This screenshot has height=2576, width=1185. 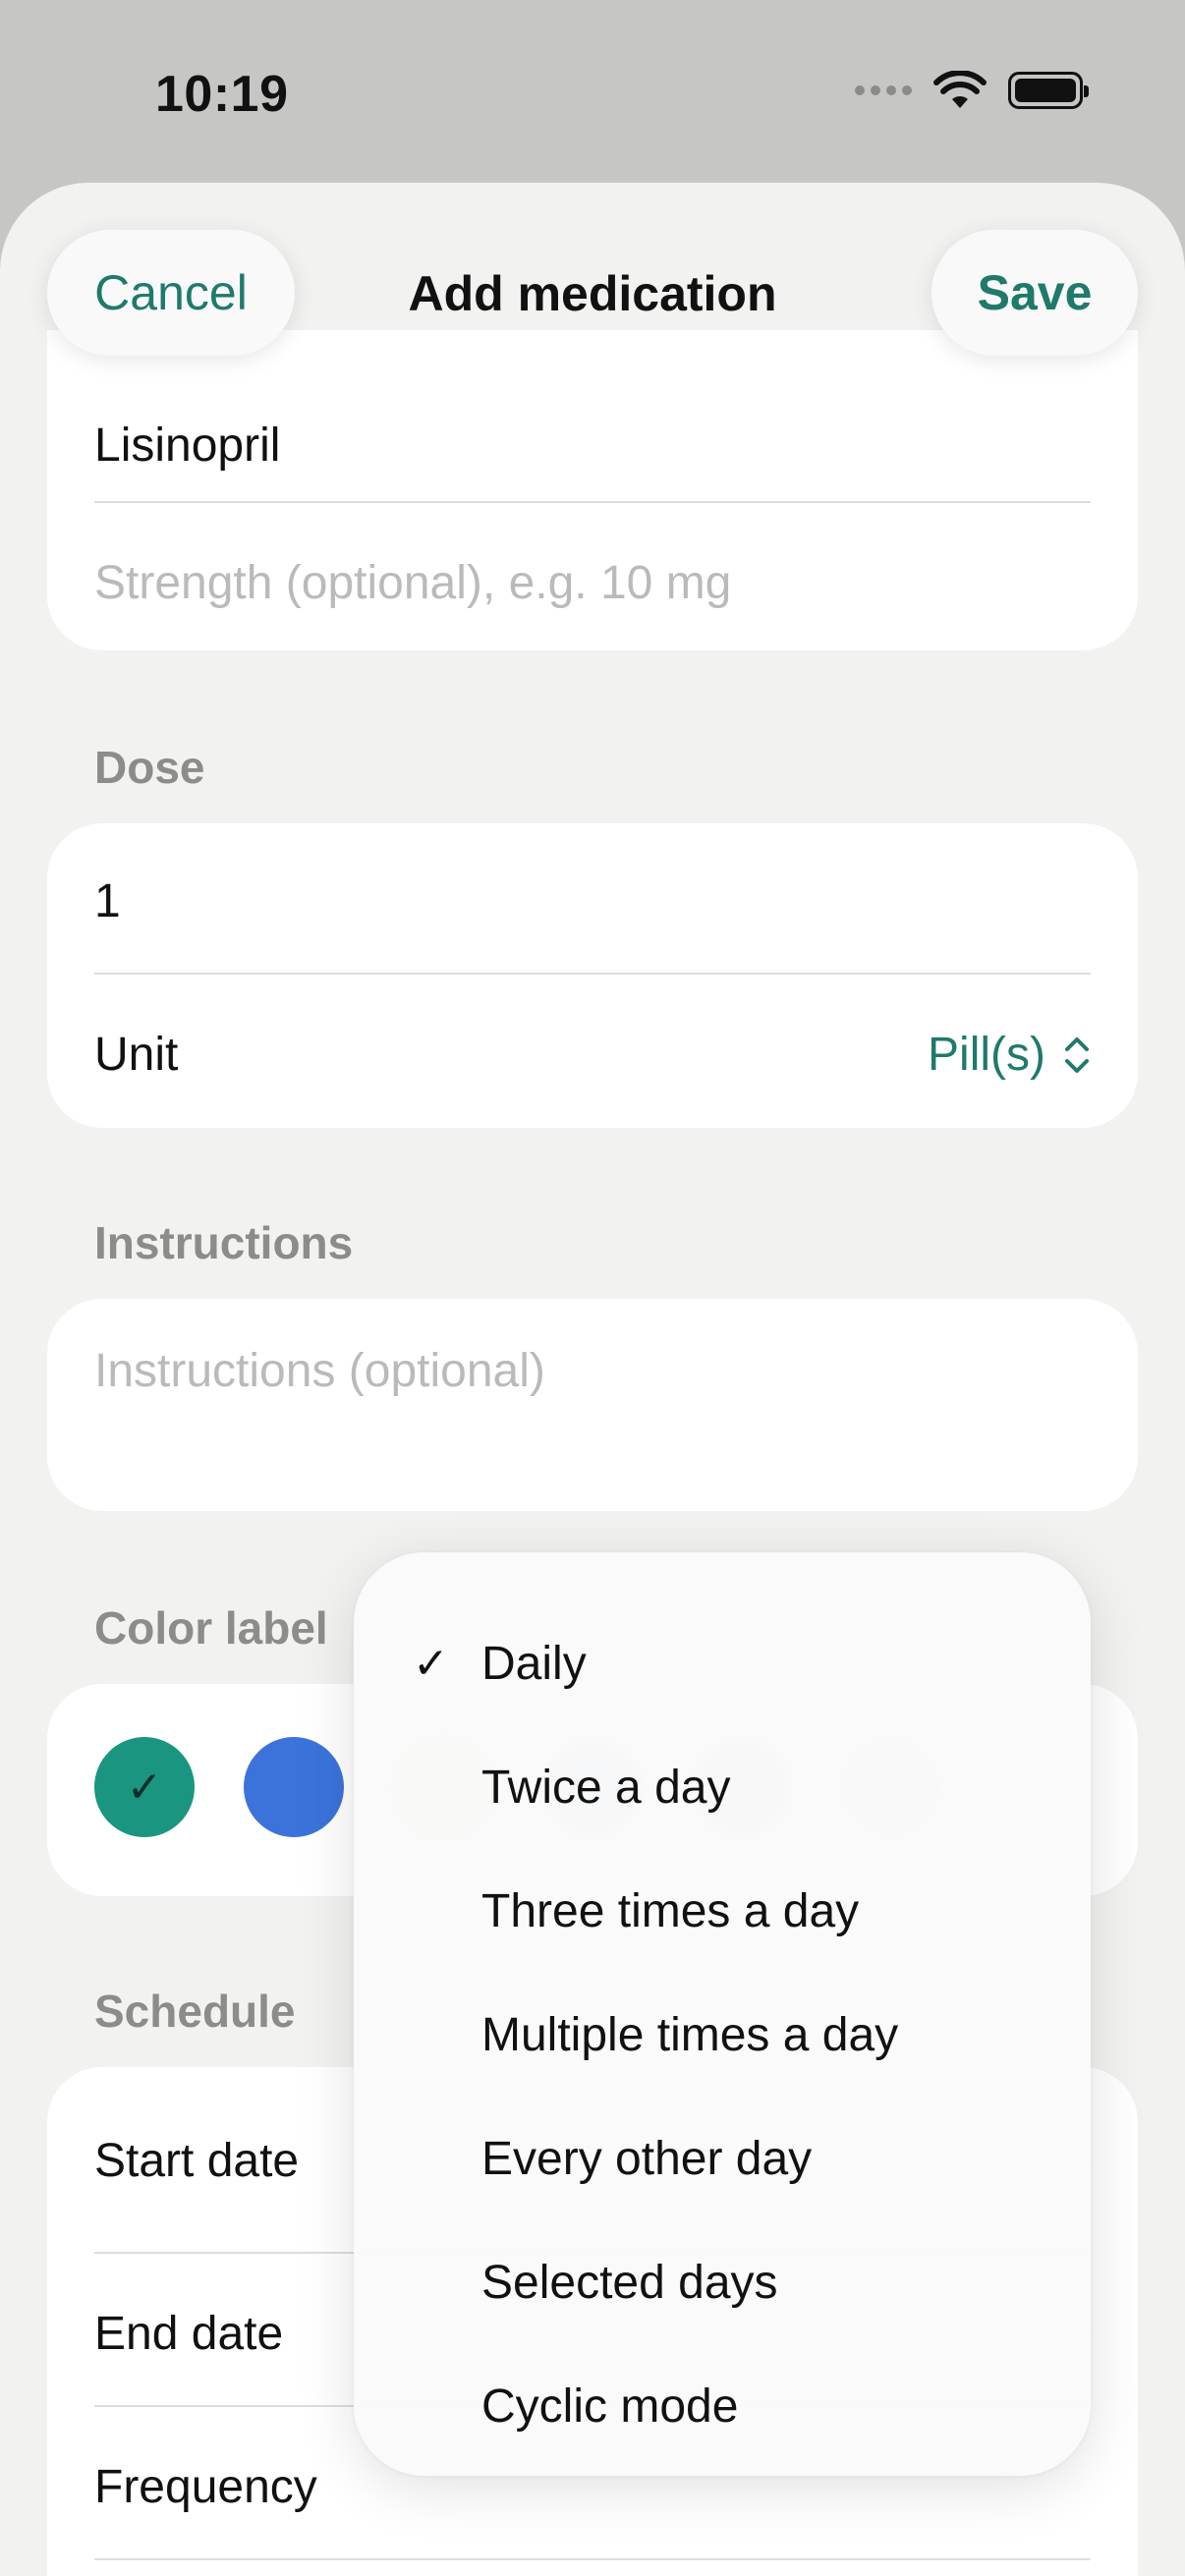 I want to click on battery-icon, so click(x=1049, y=90).